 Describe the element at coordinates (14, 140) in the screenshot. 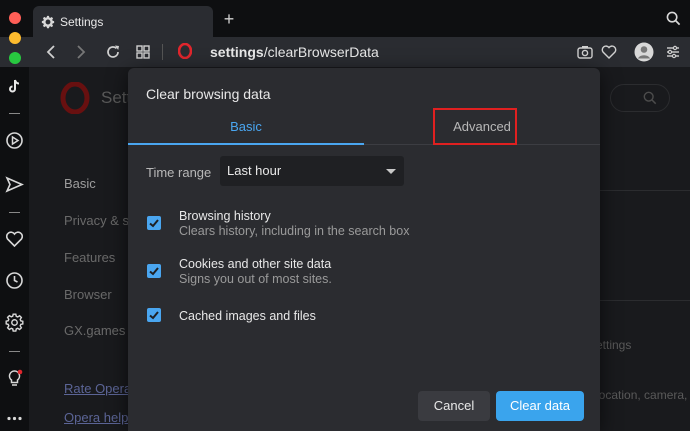

I see `player-icon` at that location.